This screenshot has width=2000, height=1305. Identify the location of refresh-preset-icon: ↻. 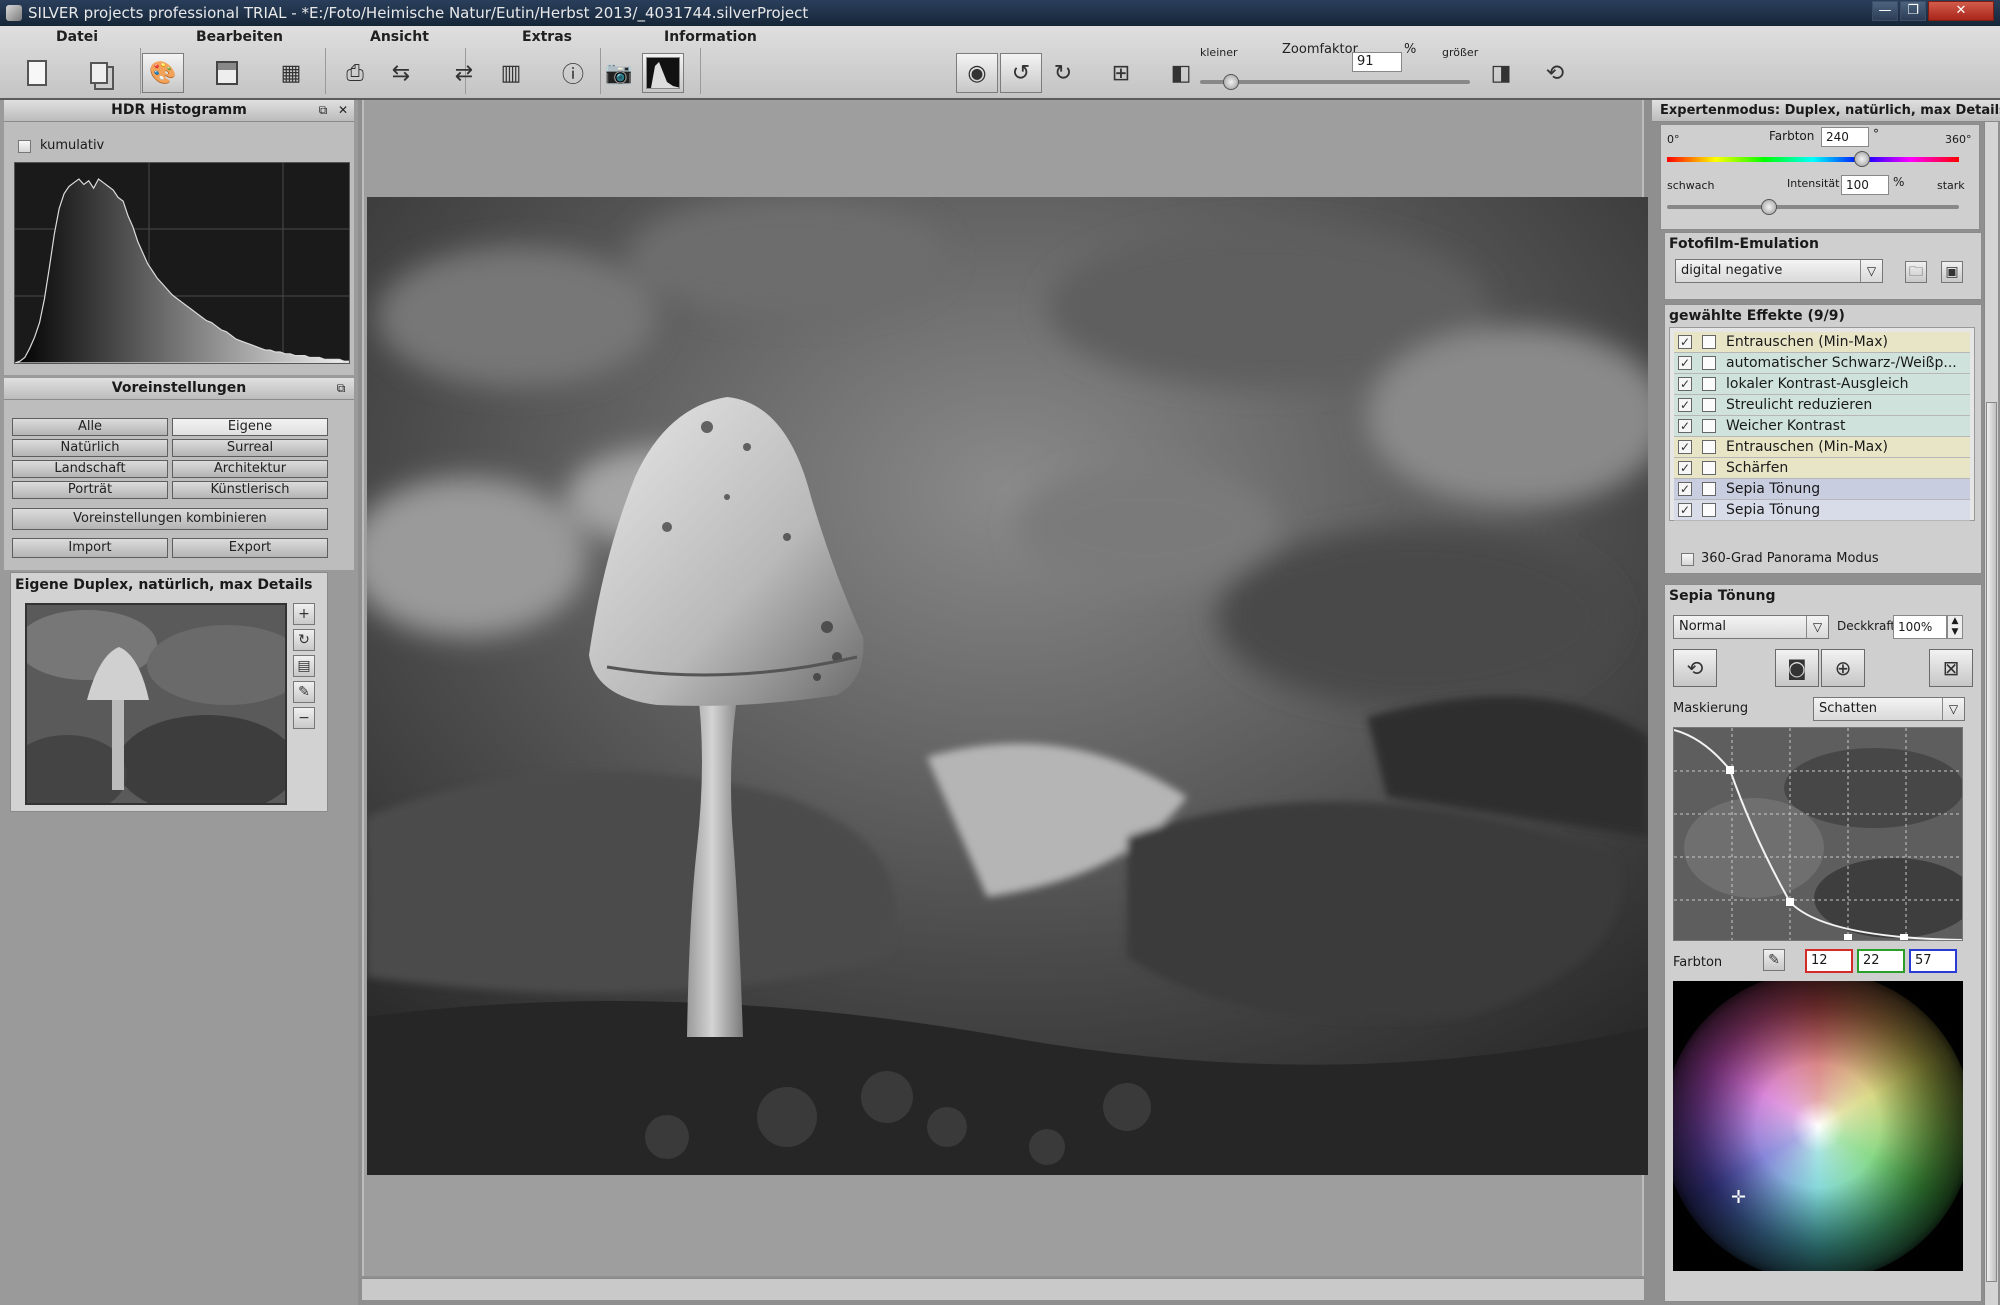
(304, 640).